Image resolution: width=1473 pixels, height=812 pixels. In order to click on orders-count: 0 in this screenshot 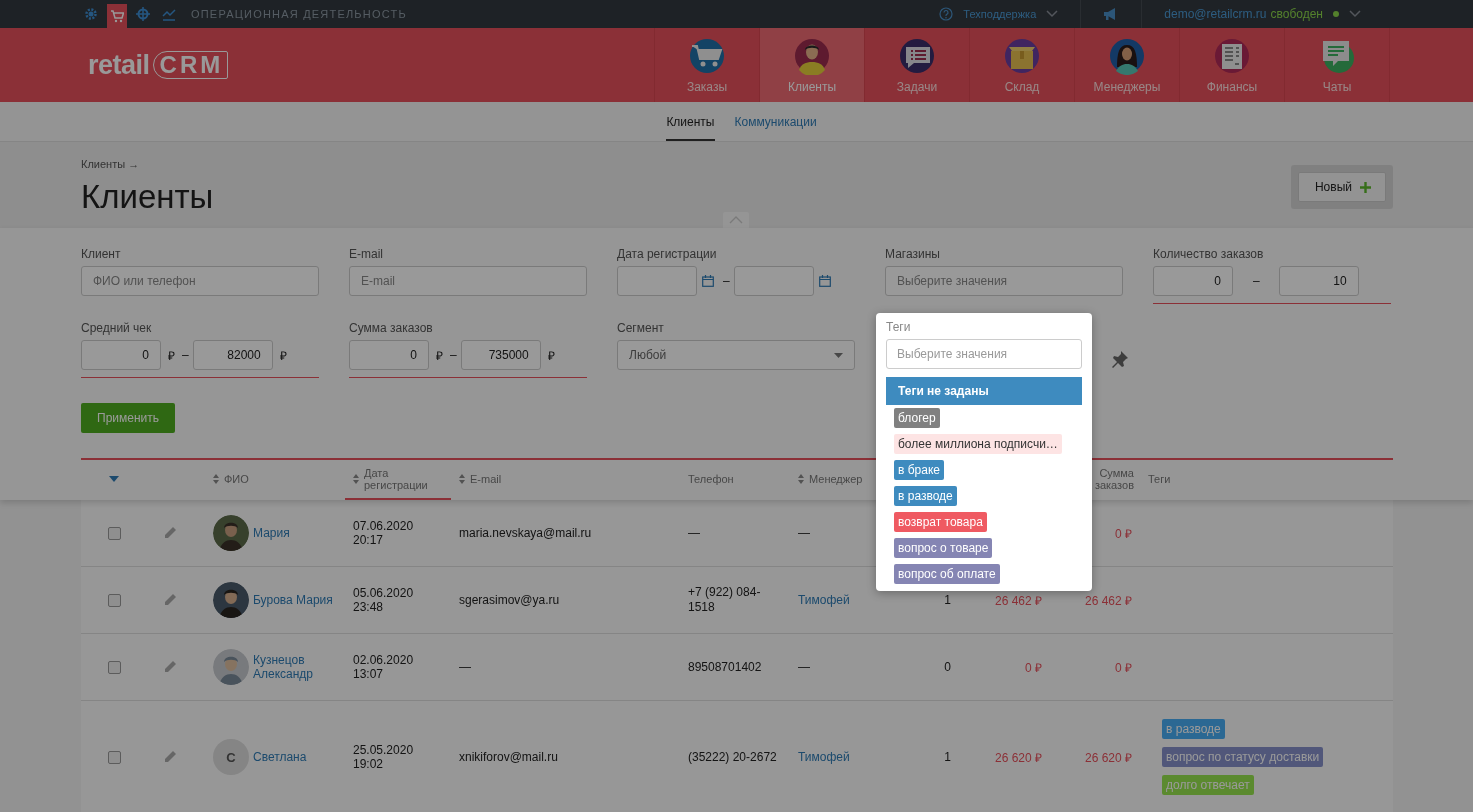, I will do `click(947, 667)`.